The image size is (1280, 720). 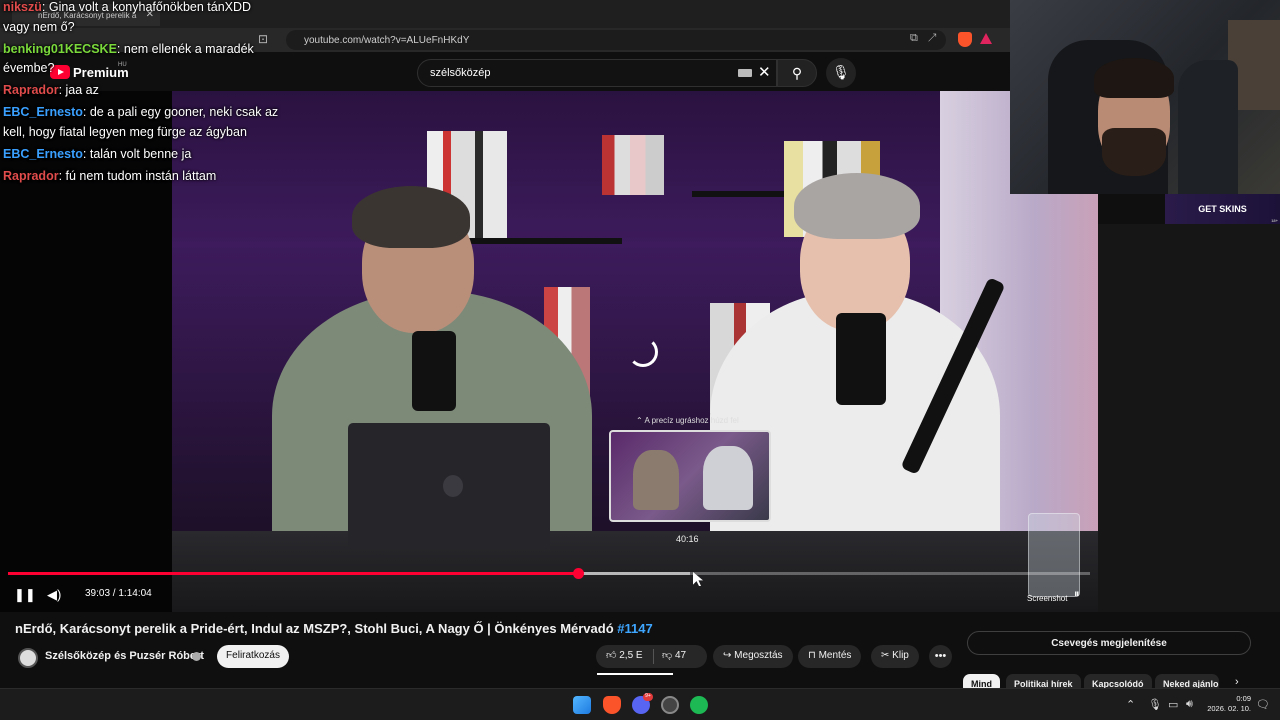 What do you see at coordinates (687, 420) in the screenshot?
I see `seek-hint: ⌃ A precíz ugráshoz húzd fel` at bounding box center [687, 420].